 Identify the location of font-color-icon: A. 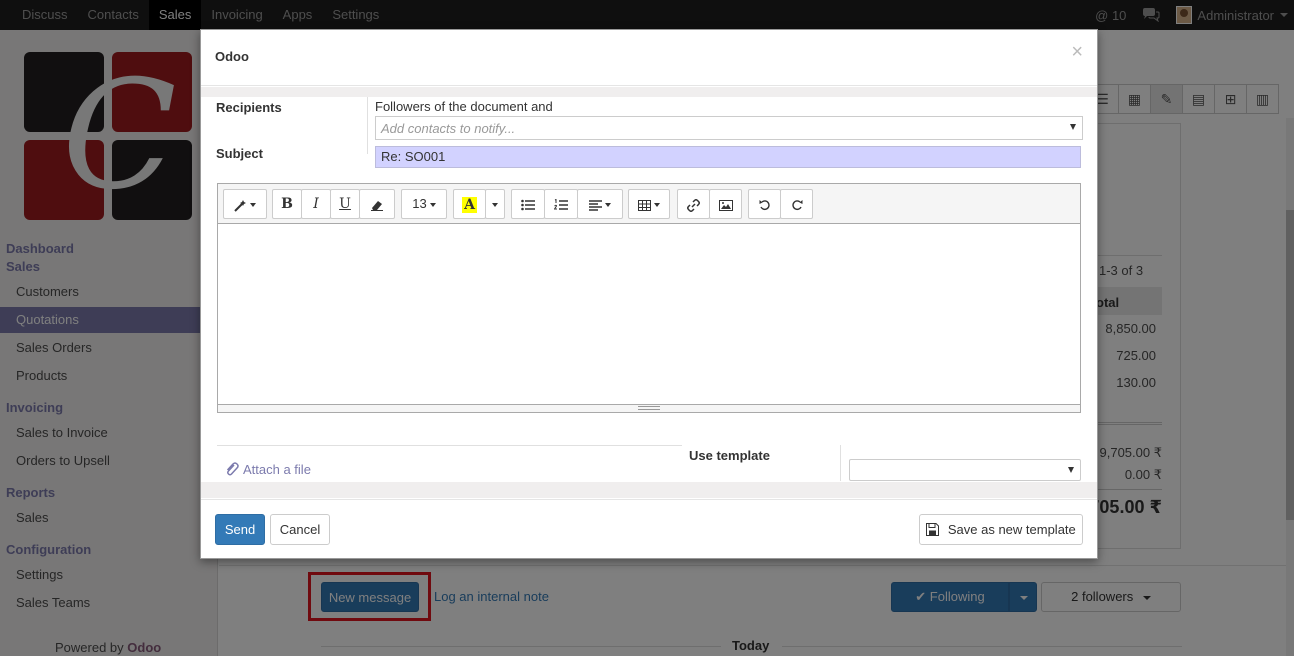
(469, 205).